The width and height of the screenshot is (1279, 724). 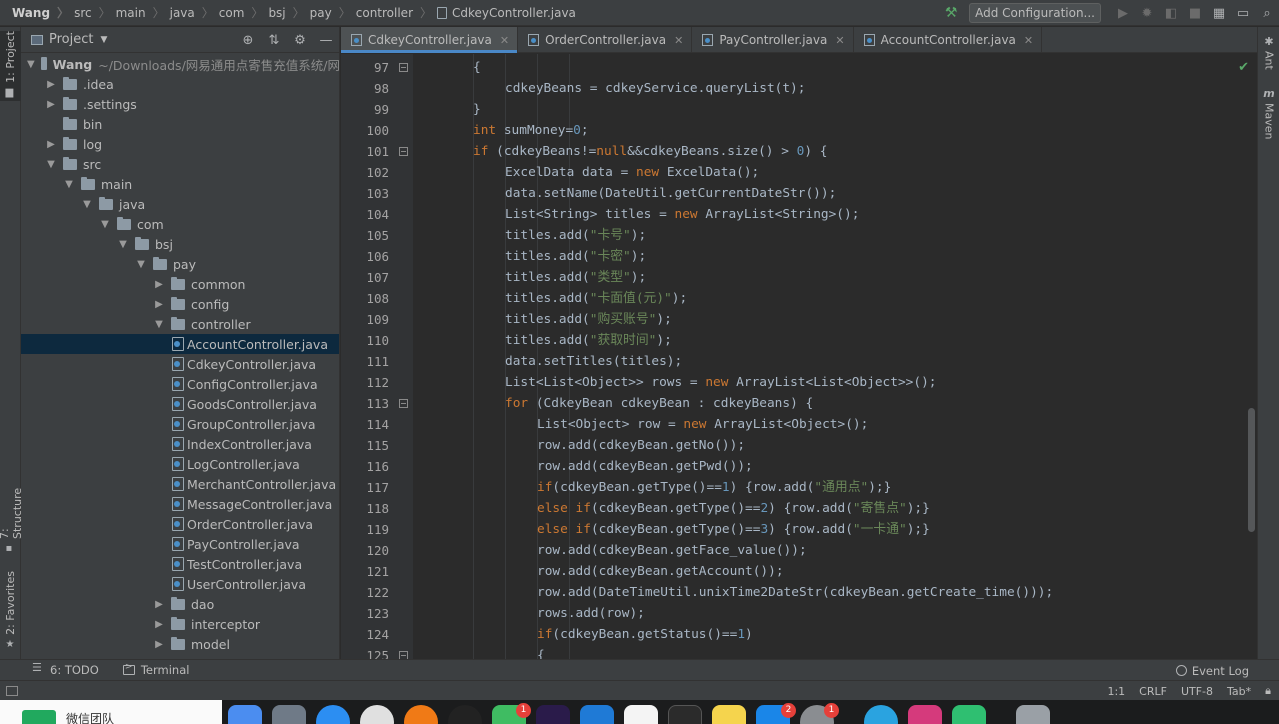 I want to click on calendar-icon, so click(x=641, y=714).